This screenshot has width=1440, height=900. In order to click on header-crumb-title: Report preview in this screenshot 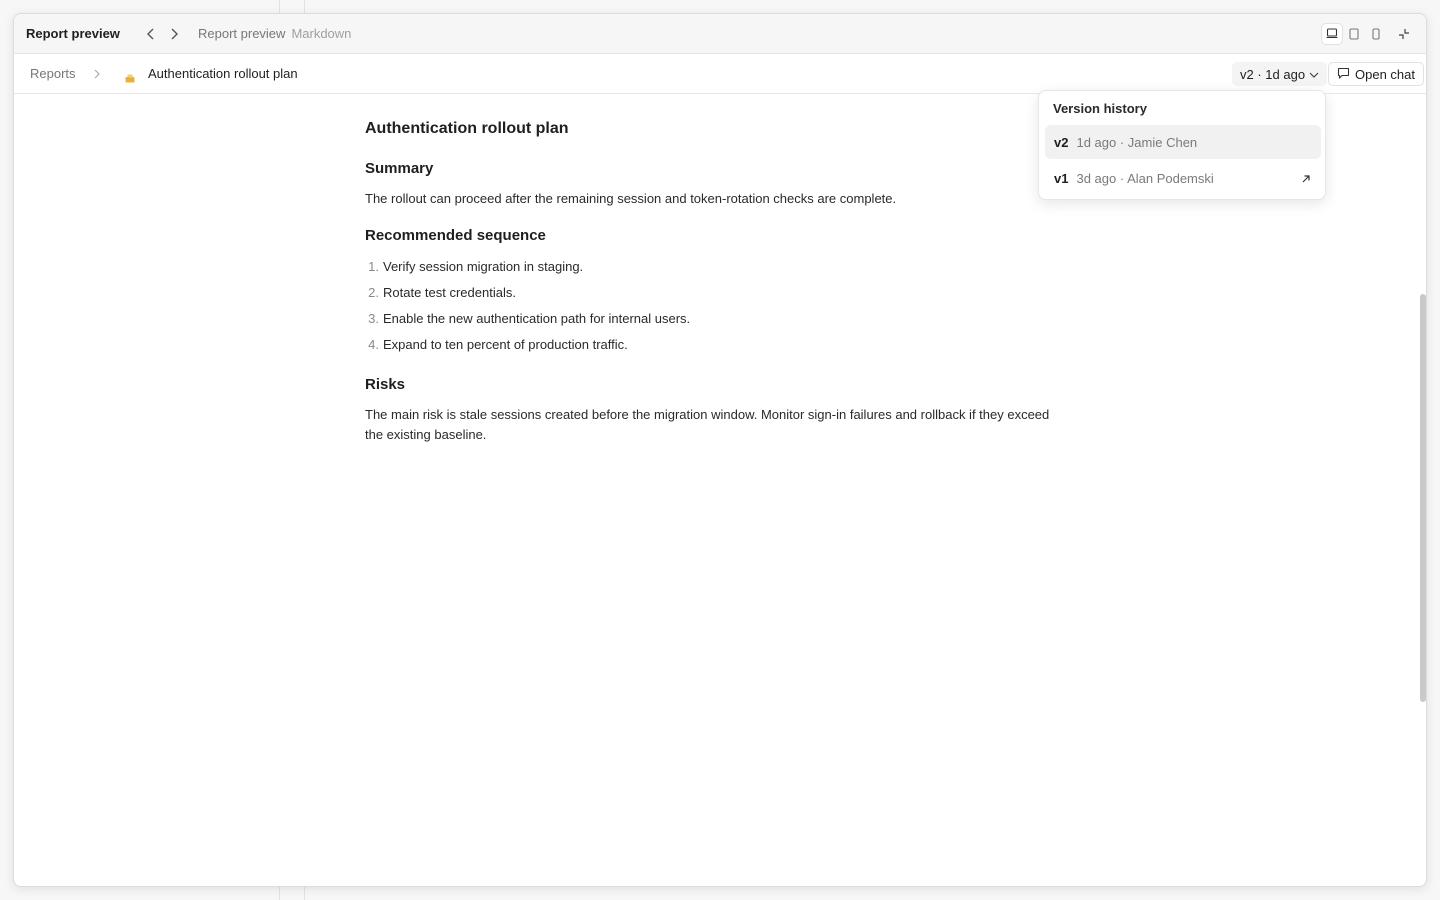, I will do `click(242, 33)`.